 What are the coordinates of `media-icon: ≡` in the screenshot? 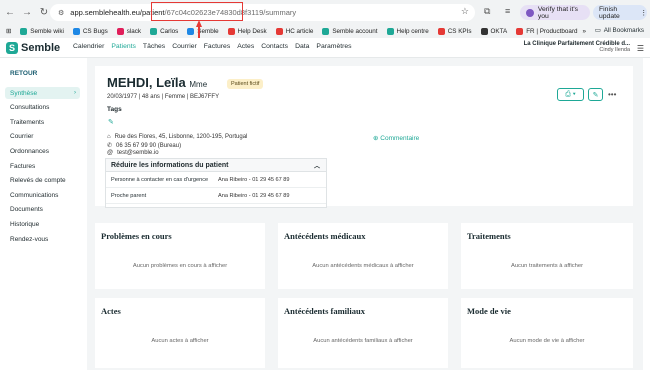 It's located at (507, 11).